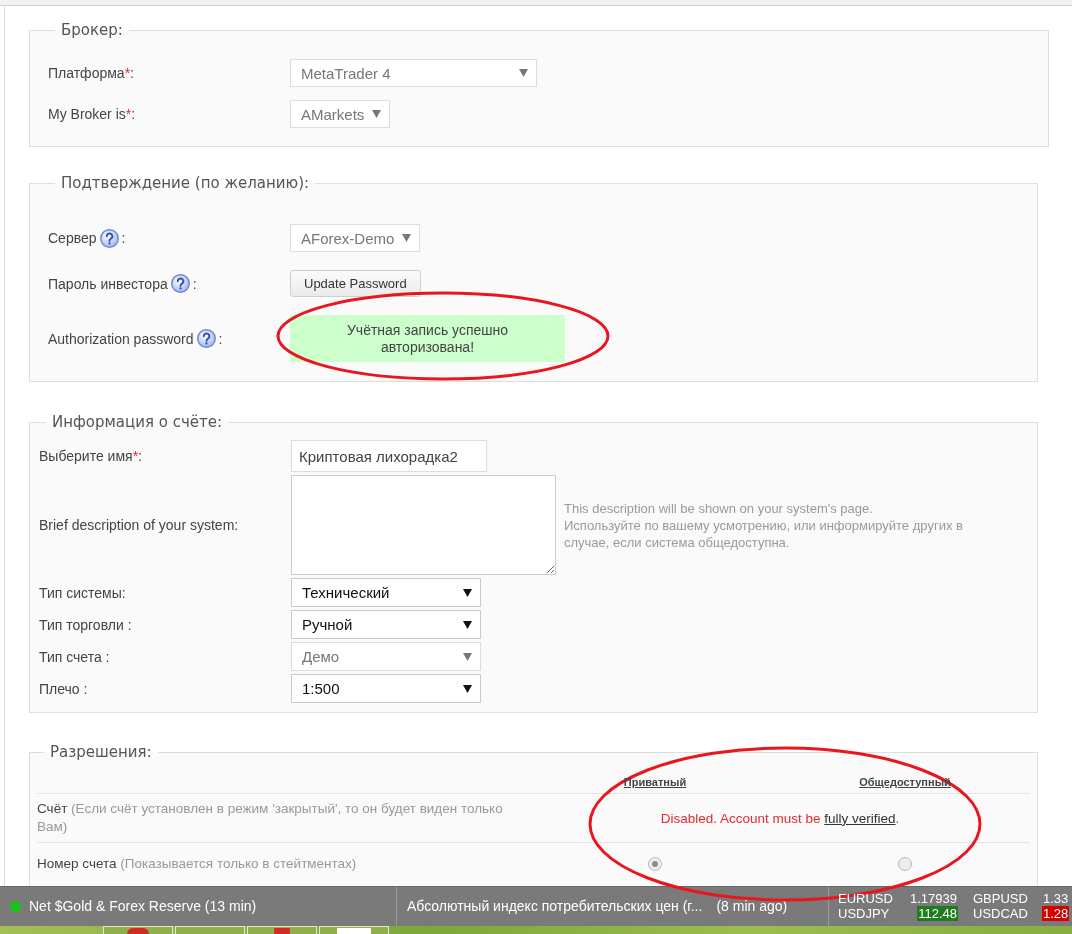 This screenshot has width=1072, height=934. I want to click on field-label: Authorization password, so click(121, 338).